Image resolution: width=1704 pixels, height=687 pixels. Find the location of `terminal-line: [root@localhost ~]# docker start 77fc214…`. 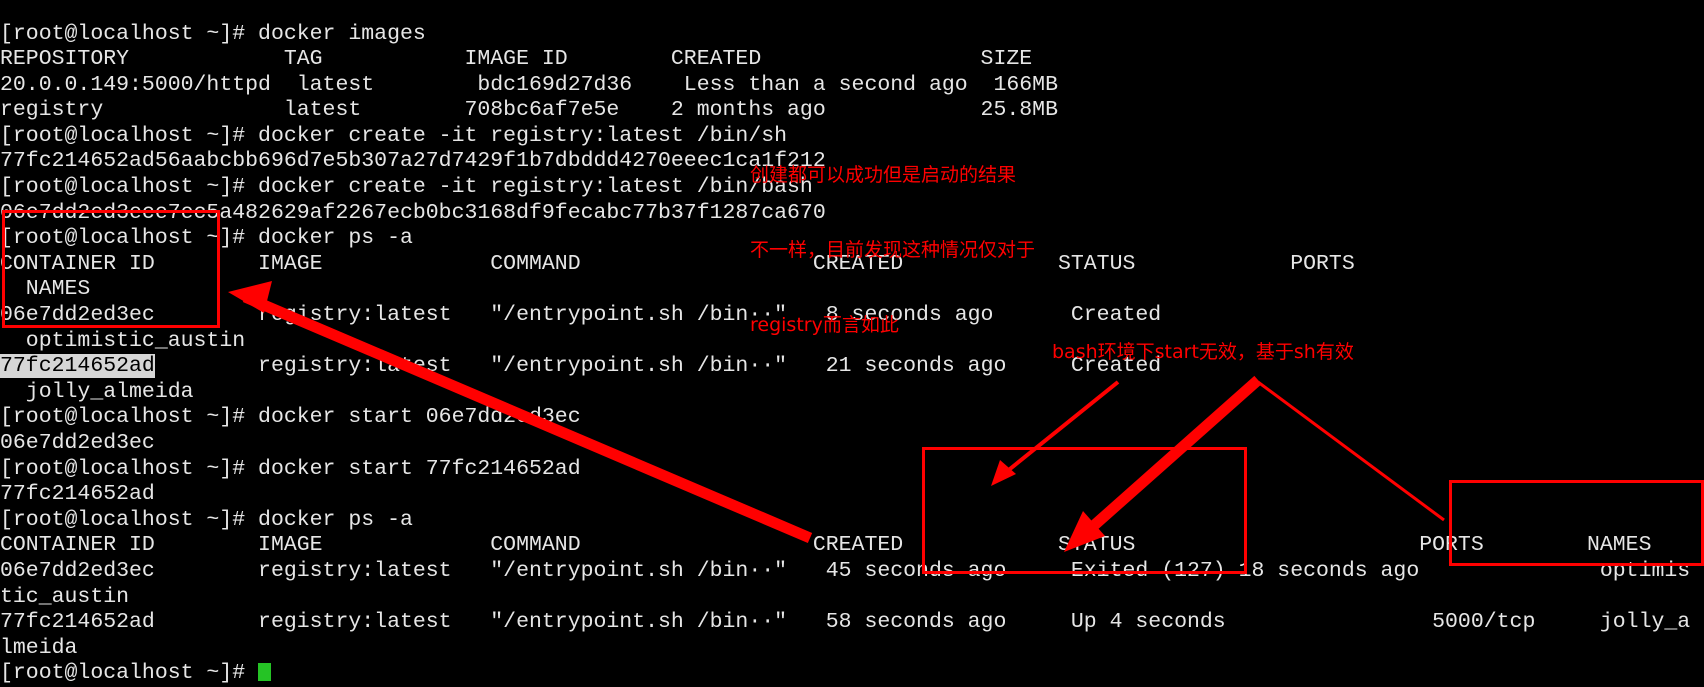

terminal-line: [root@localhost ~]# docker start 77fc214… is located at coordinates (290, 468).